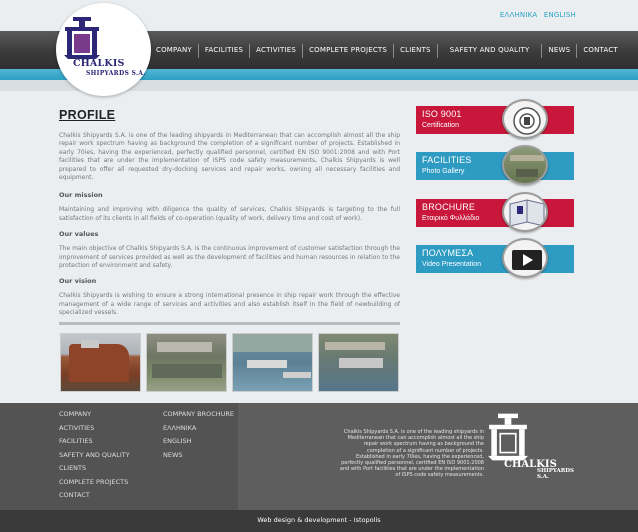  I want to click on company-logo: CHALKIS SHIPYARDS S.A., so click(103, 49).